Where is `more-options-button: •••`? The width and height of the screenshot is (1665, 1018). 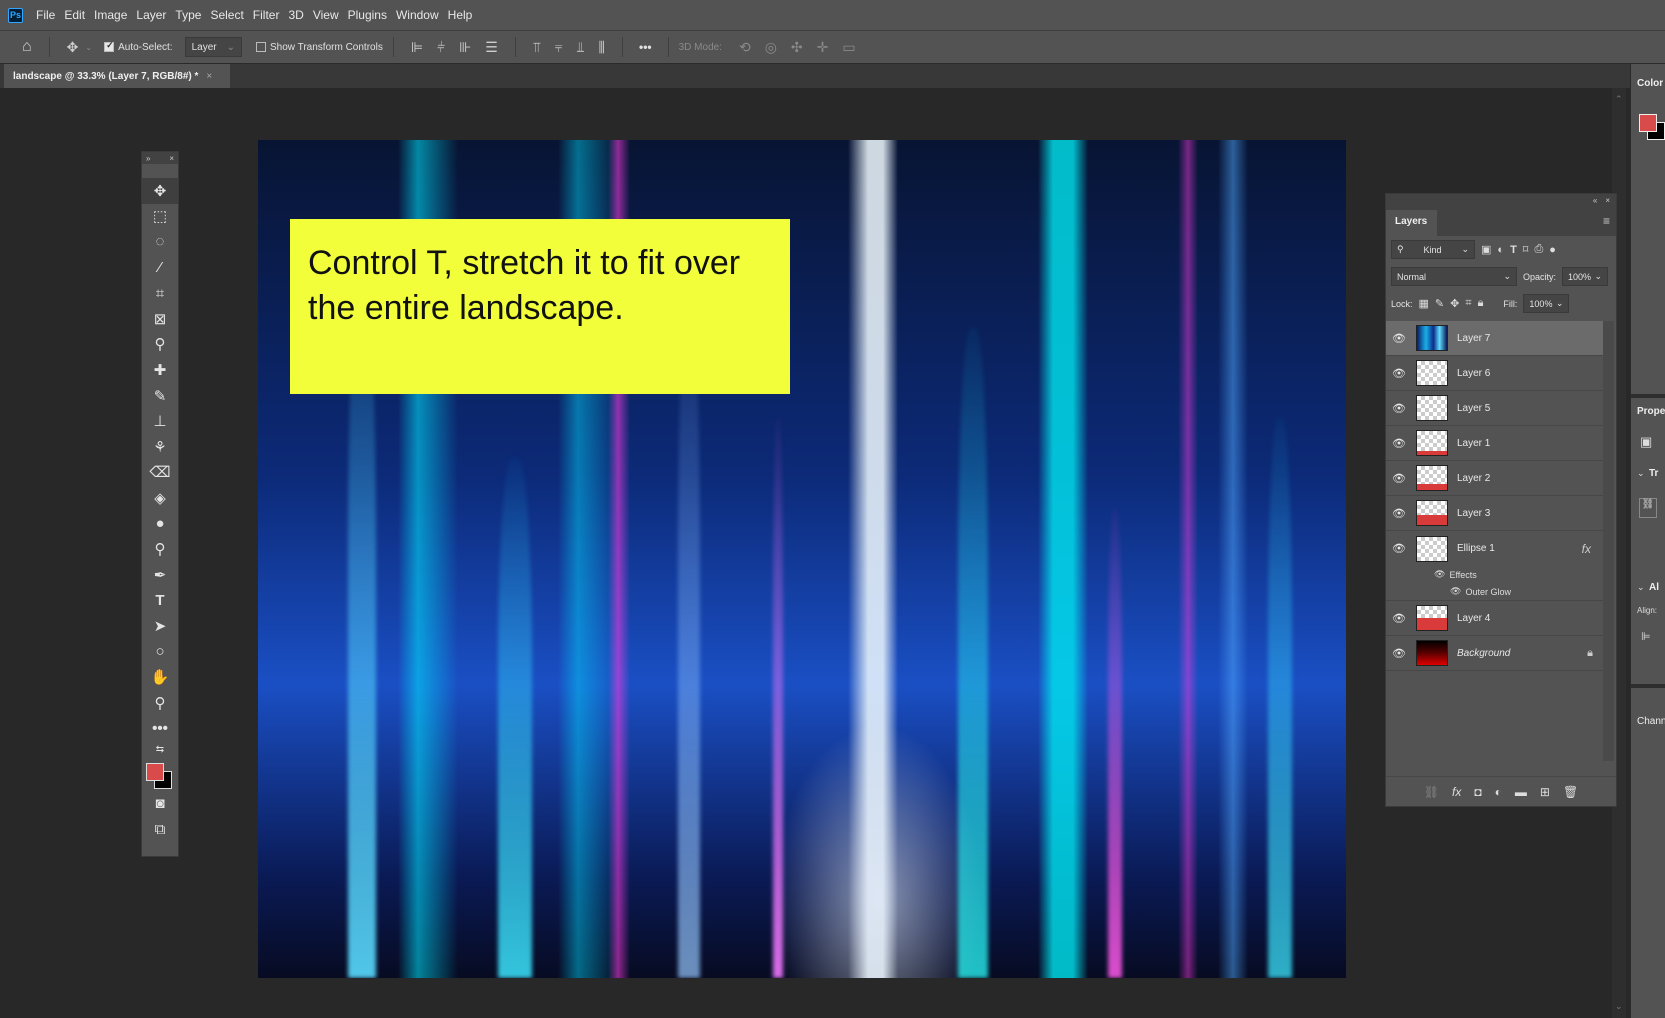 more-options-button: ••• is located at coordinates (645, 47).